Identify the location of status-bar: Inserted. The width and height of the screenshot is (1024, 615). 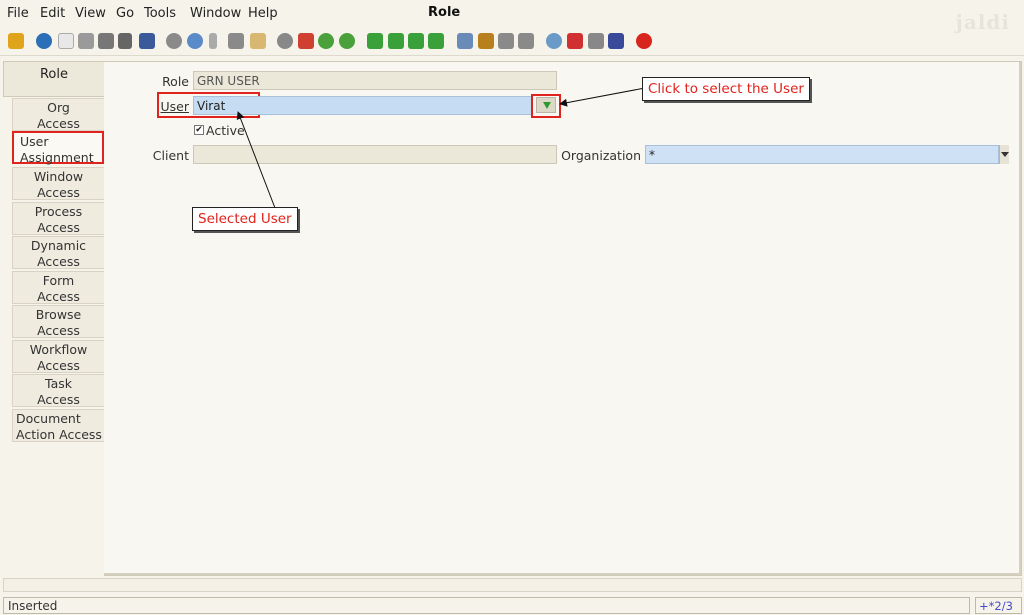
(486, 605).